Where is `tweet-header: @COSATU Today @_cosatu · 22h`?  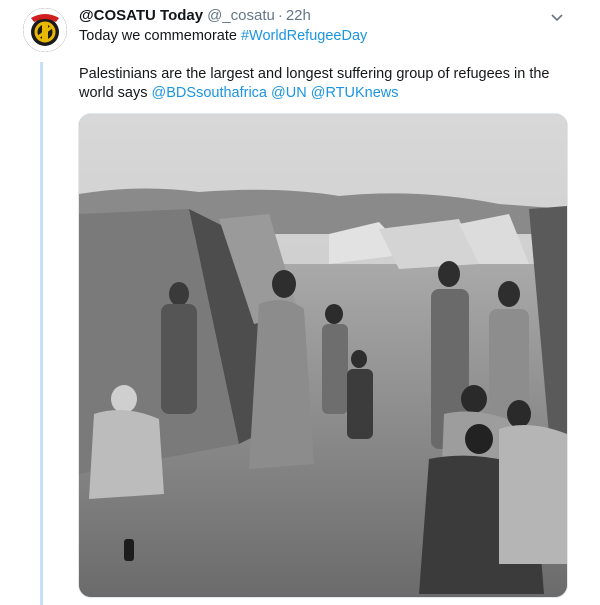 tweet-header: @COSATU Today @_cosatu · 22h is located at coordinates (329, 16).